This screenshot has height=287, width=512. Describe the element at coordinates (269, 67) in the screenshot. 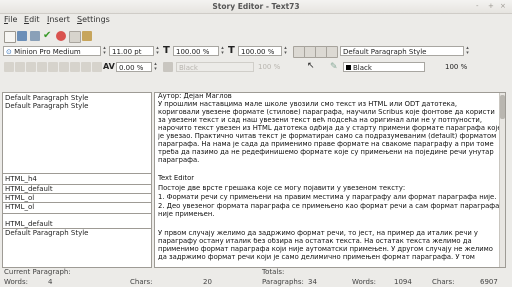

I see `fill-shade-label: 100 %` at that location.